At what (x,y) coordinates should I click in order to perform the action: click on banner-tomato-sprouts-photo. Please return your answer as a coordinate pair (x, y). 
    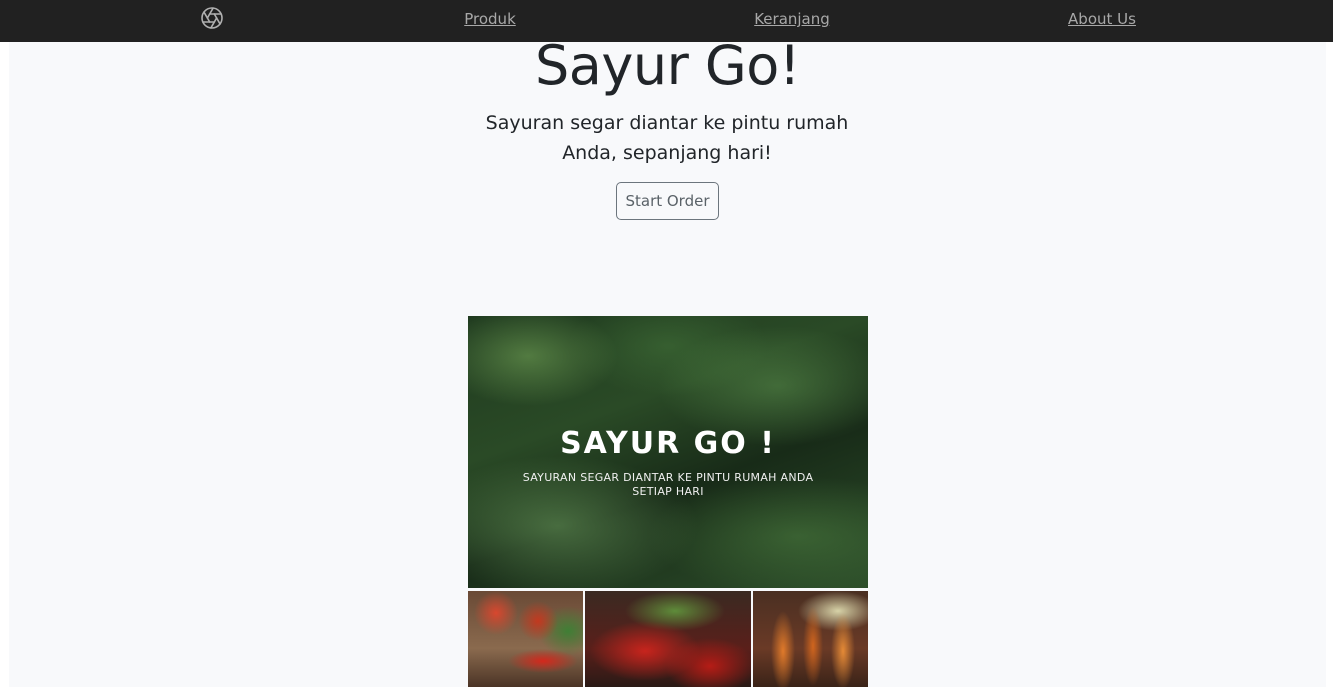
    Looking at the image, I should click on (668, 639).